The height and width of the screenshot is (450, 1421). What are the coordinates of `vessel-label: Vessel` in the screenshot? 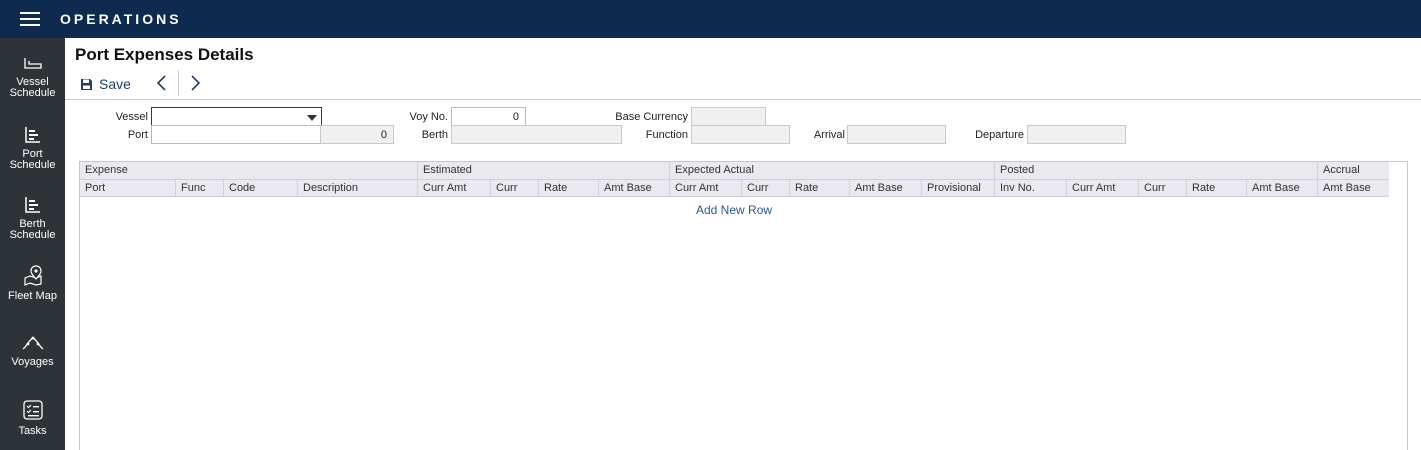 It's located at (131, 117).